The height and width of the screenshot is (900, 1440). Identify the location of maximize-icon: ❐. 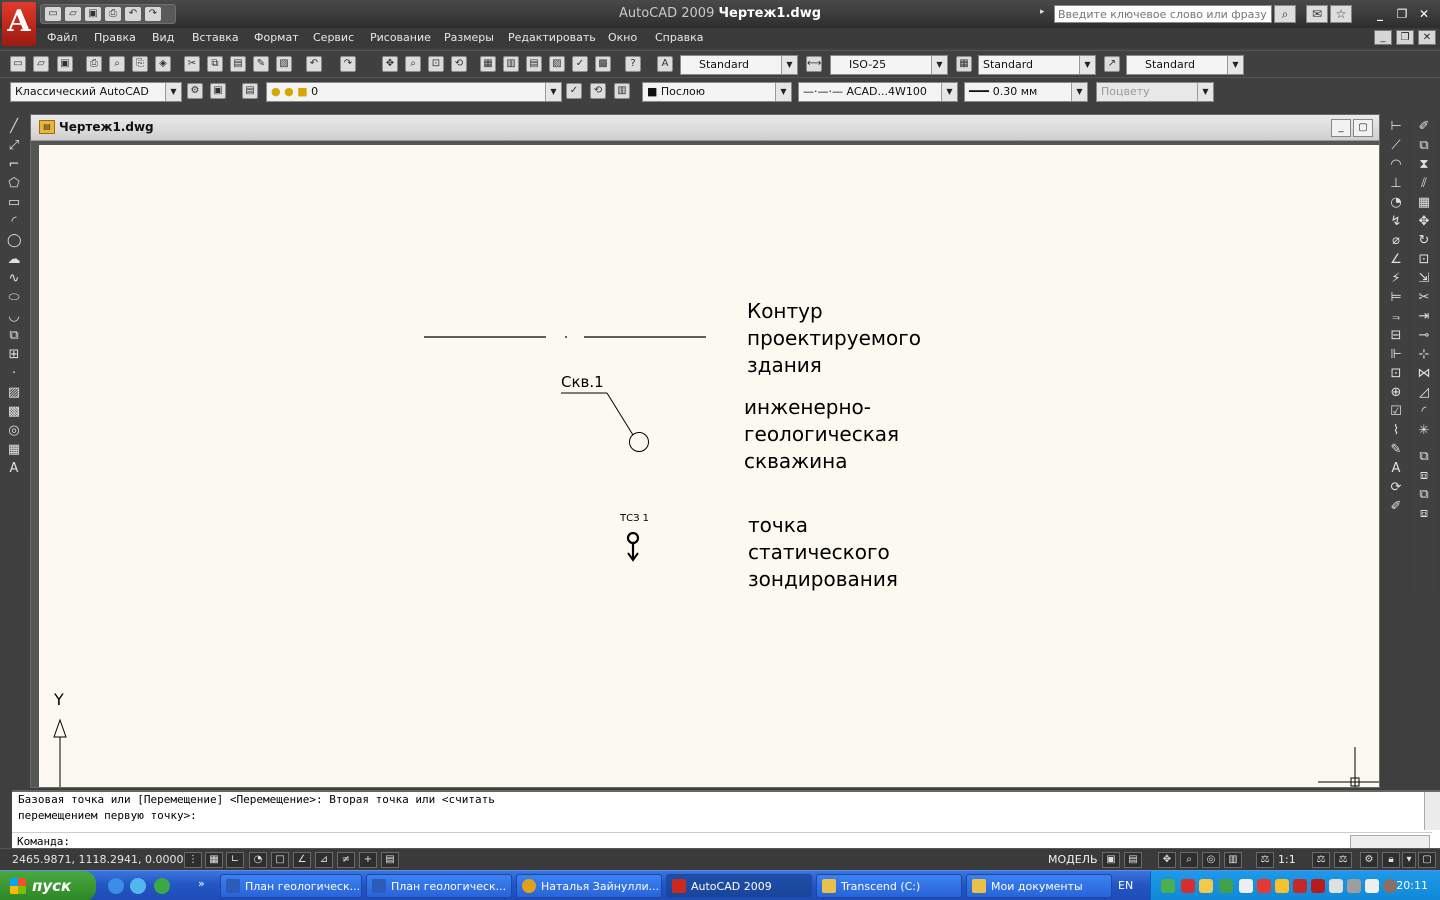
(1402, 14).